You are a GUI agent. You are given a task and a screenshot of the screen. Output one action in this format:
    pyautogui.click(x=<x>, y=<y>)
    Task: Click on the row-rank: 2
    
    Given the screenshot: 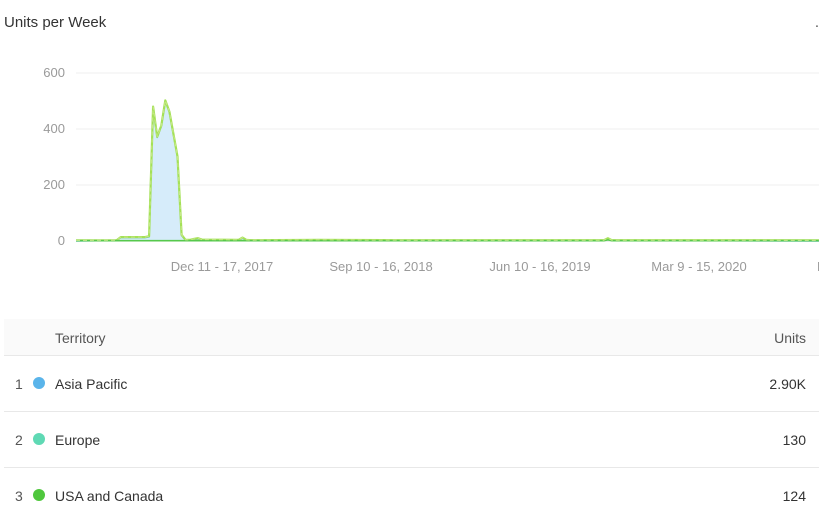 What is the action you would take?
    pyautogui.click(x=19, y=440)
    